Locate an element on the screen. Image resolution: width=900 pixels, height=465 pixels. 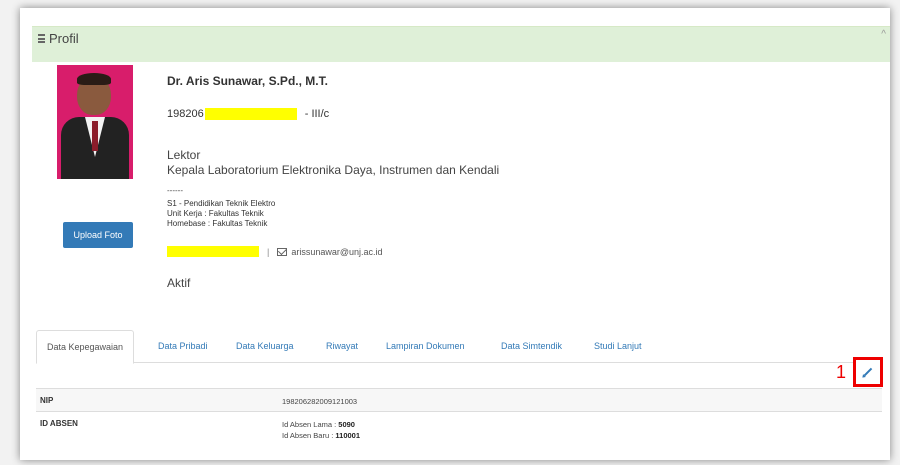
table-row: NIP 198206282009121003 is located at coordinates (459, 399).